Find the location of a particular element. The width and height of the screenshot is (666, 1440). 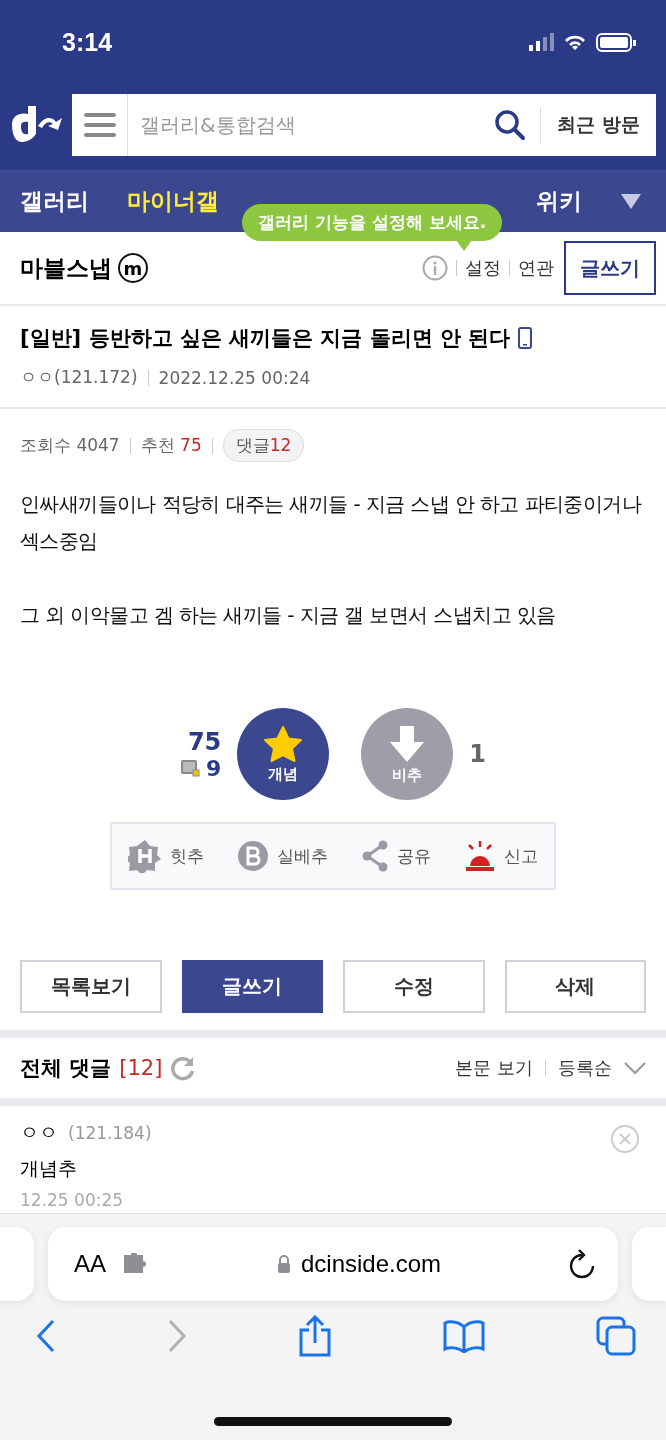

post-button: 삭제 is located at coordinates (575, 986).